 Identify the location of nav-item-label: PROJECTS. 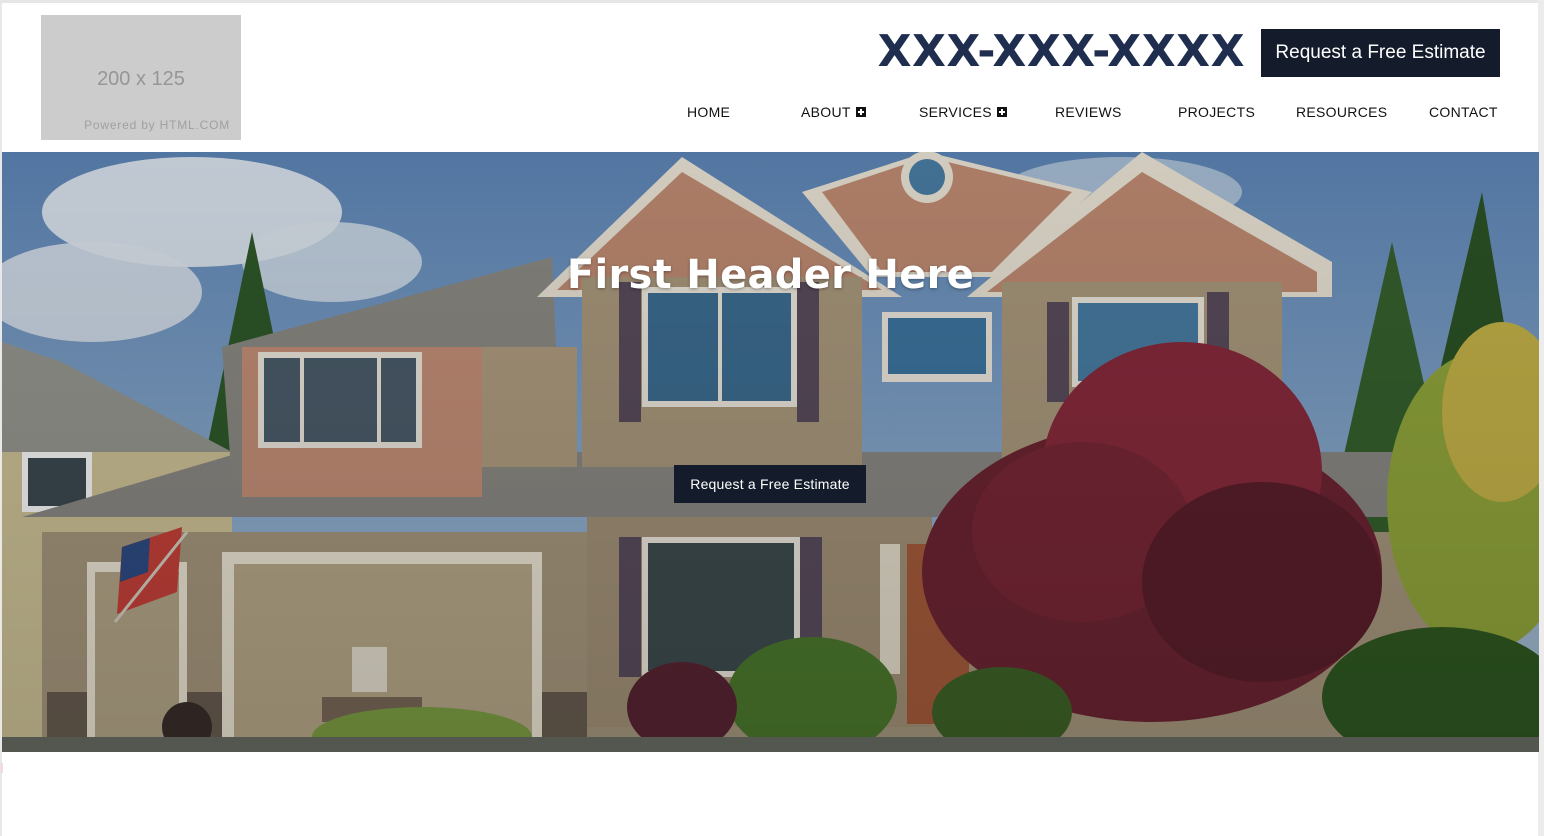
(1217, 112).